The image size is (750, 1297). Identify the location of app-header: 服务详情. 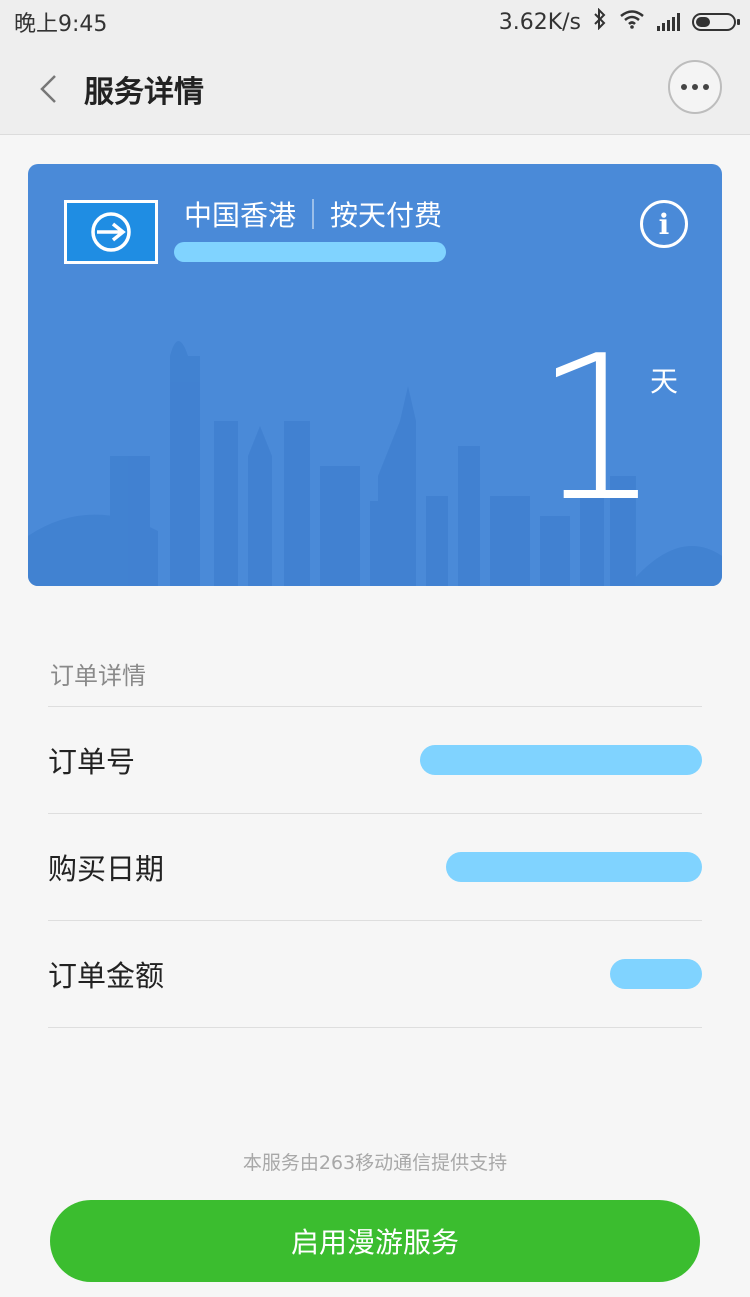
(375, 89).